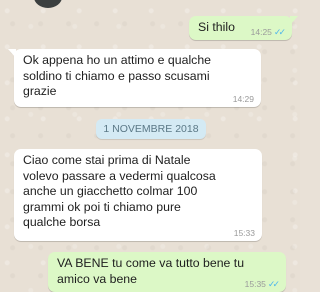 Image resolution: width=320 pixels, height=292 pixels. Describe the element at coordinates (243, 28) in the screenshot. I see `message-bubble-outgoing: Si thilo 14:25 ✓✓` at that location.